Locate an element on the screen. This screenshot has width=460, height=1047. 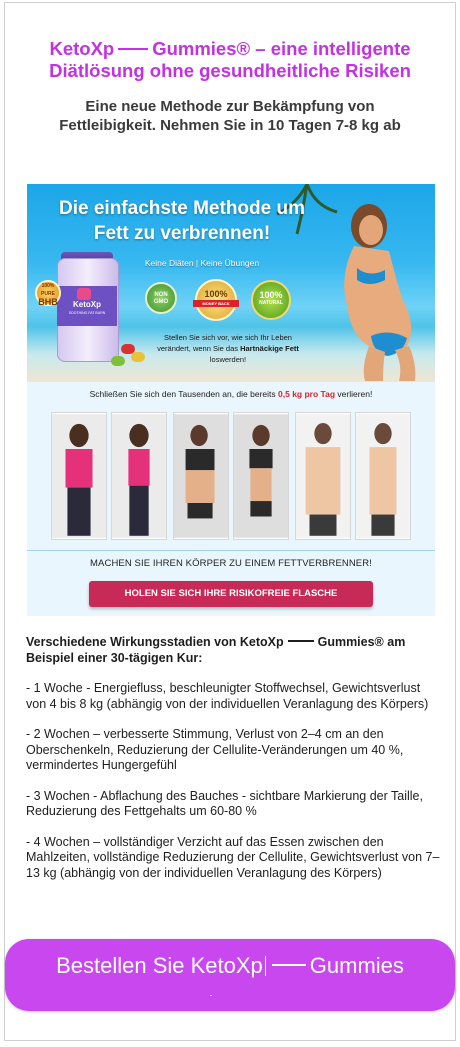
join-highlight: 0,5 kg pro Tag is located at coordinates (307, 394).